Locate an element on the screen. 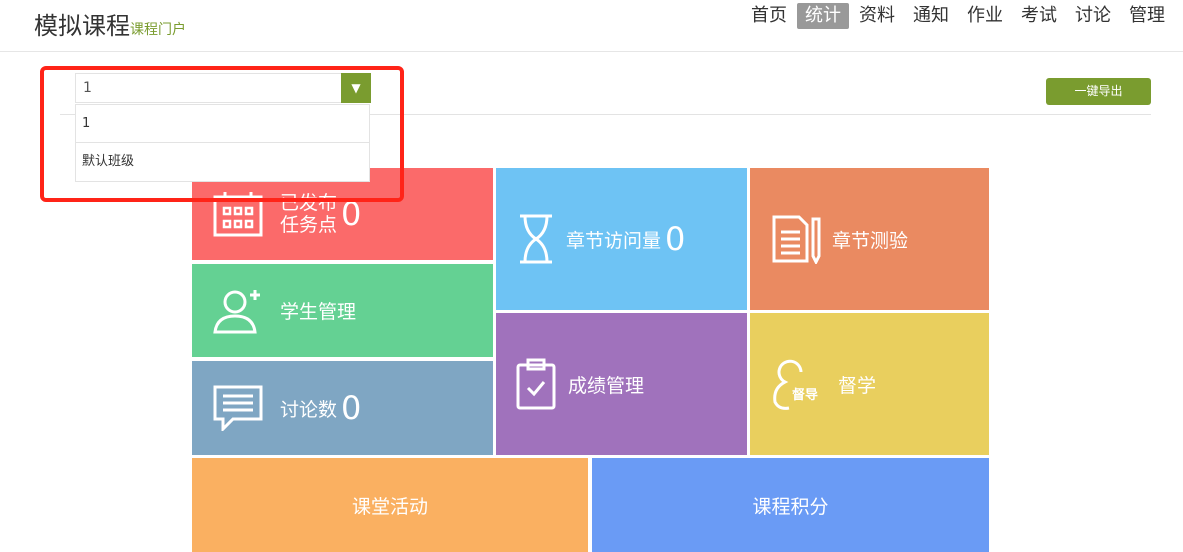  tile-grades: 成绩管理 is located at coordinates (621, 384).